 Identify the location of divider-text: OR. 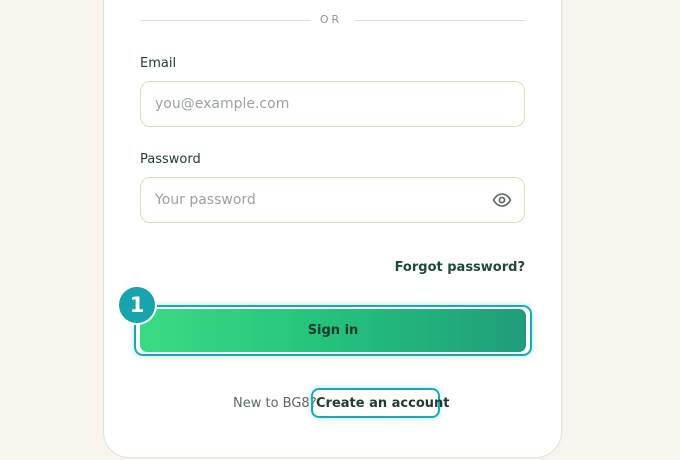
(331, 19).